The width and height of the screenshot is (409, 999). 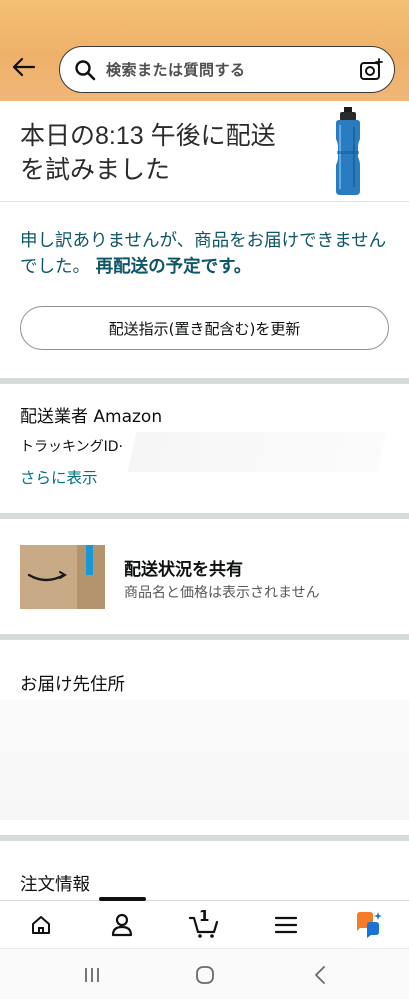 I want to click on menu-icon, so click(x=286, y=925).